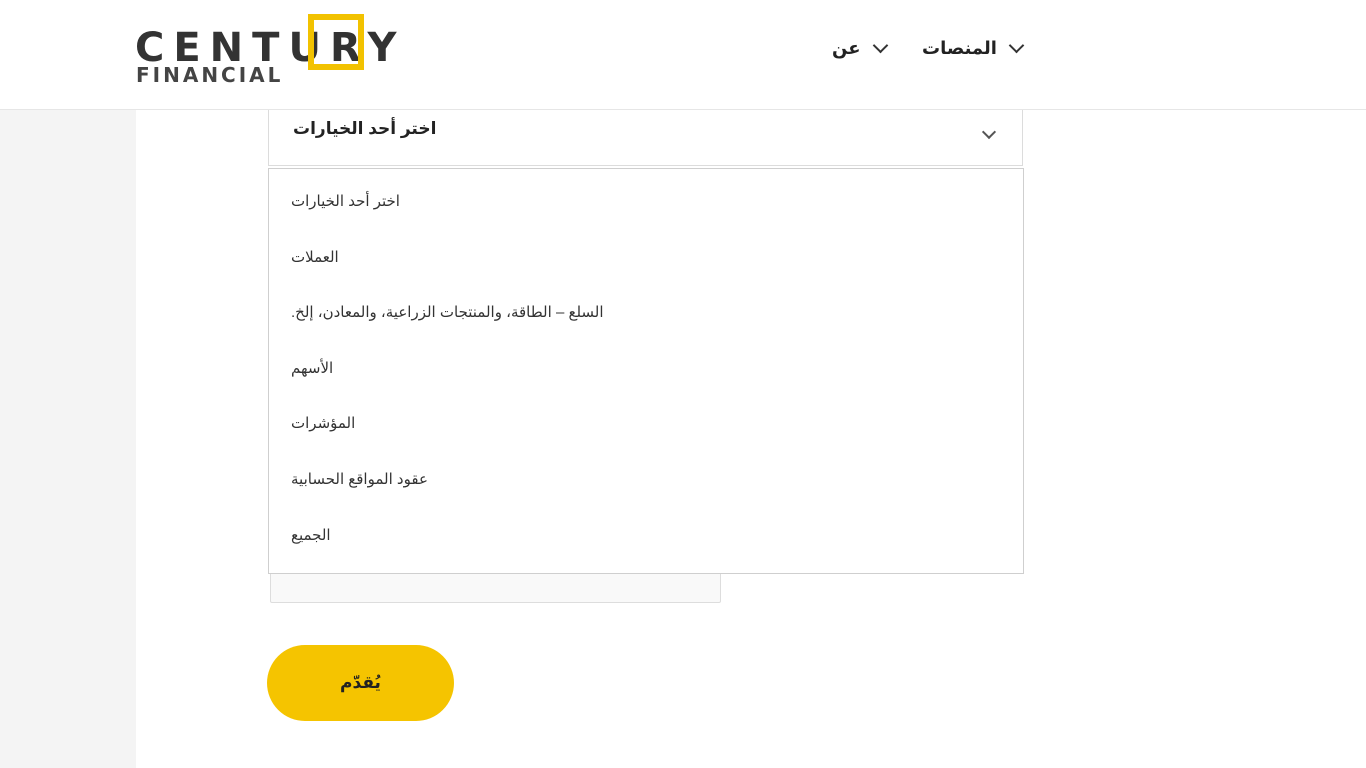 The image size is (1366, 768). What do you see at coordinates (360, 683) in the screenshot?
I see `submit-button: يُقدّم` at bounding box center [360, 683].